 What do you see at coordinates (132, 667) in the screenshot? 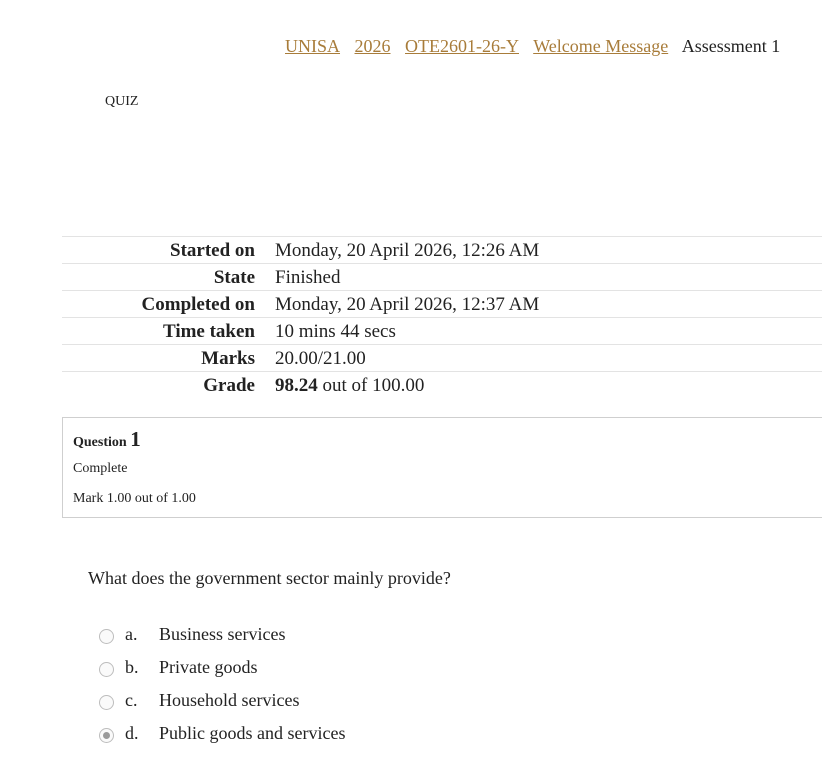
I see `answer-letter: b.` at bounding box center [132, 667].